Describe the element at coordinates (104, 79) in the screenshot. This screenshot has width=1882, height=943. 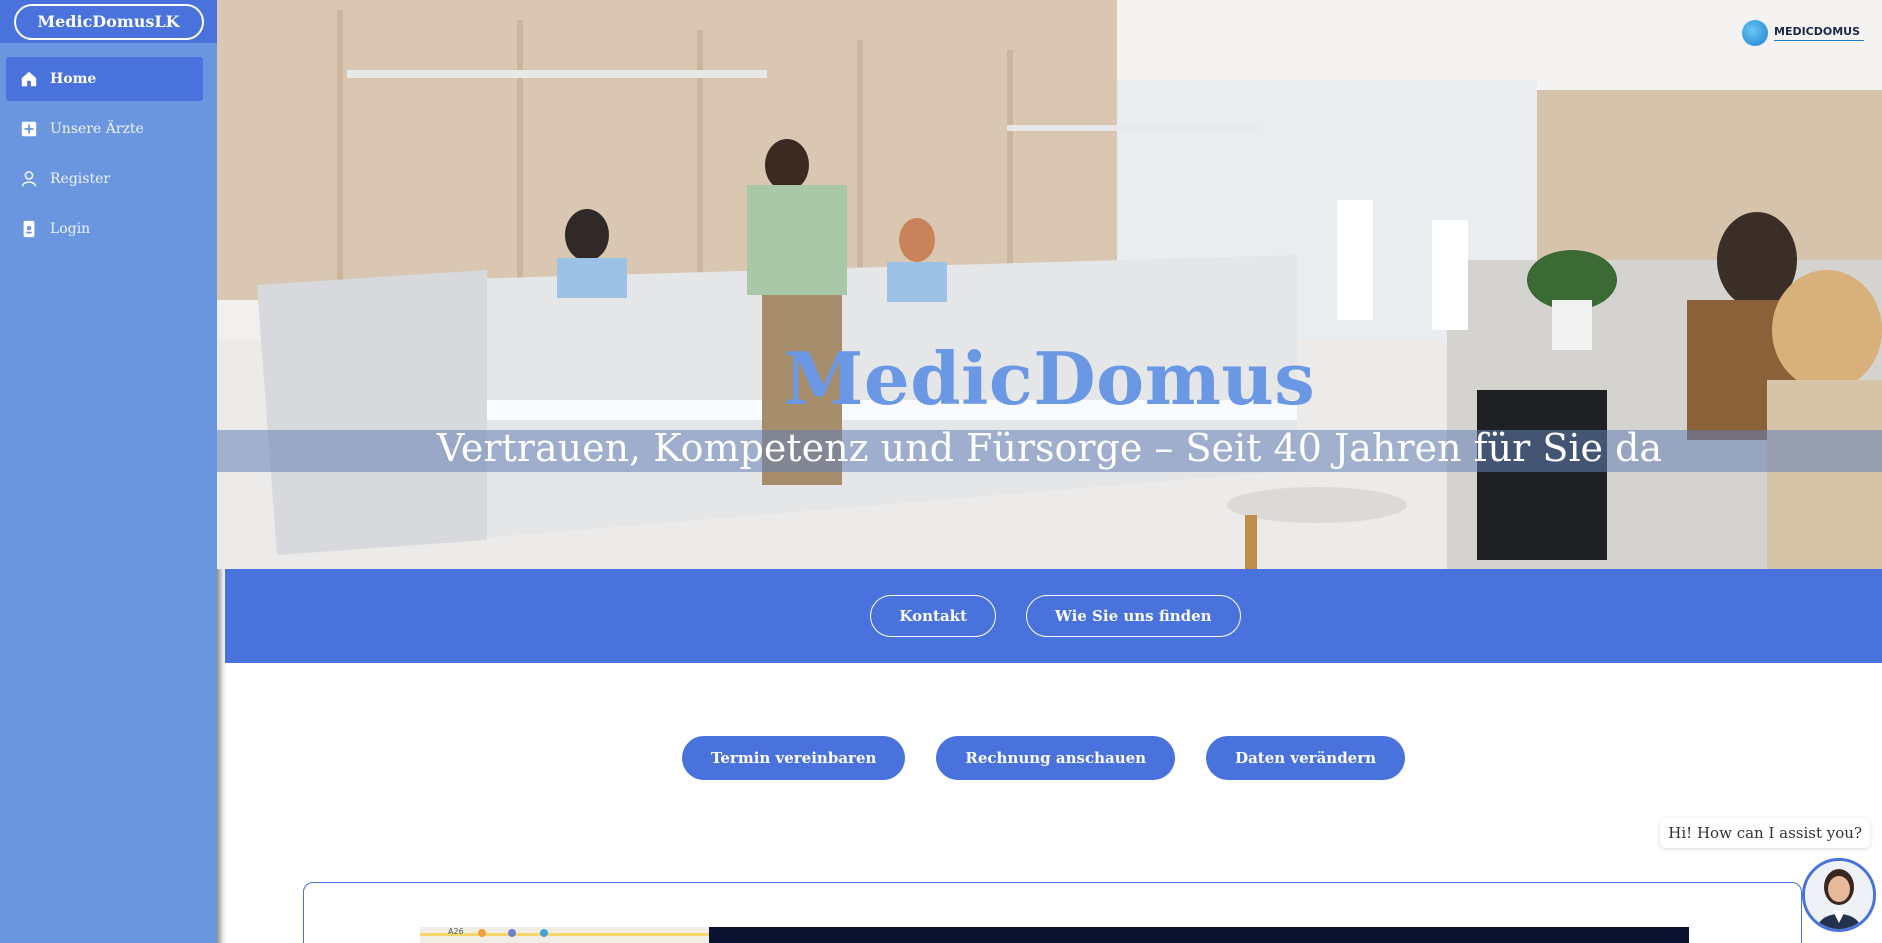
I see `sidebar-item-home: Home` at that location.